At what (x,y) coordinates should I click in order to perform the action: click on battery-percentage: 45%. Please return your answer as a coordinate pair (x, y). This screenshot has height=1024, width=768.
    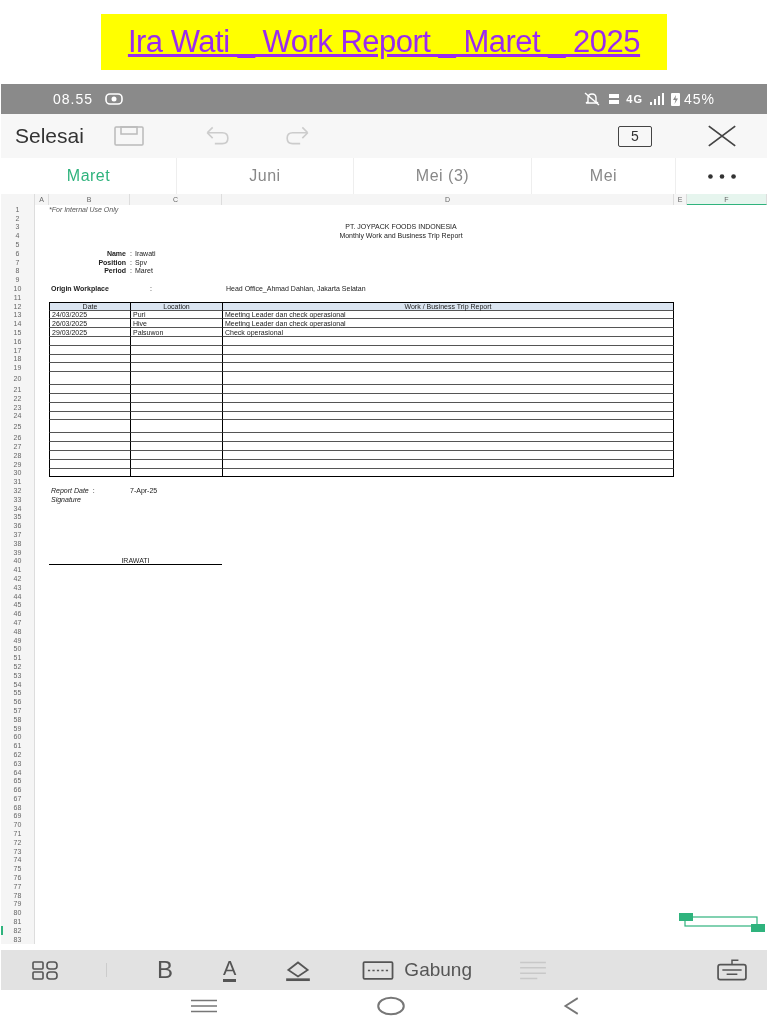
    Looking at the image, I should click on (699, 99).